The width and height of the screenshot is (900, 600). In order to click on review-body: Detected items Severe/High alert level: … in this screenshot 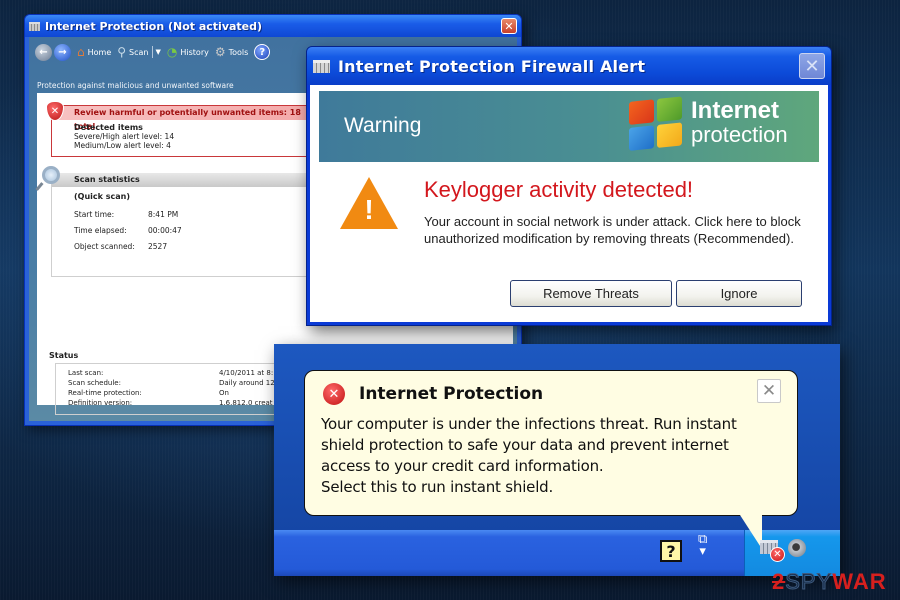, I will do `click(186, 135)`.